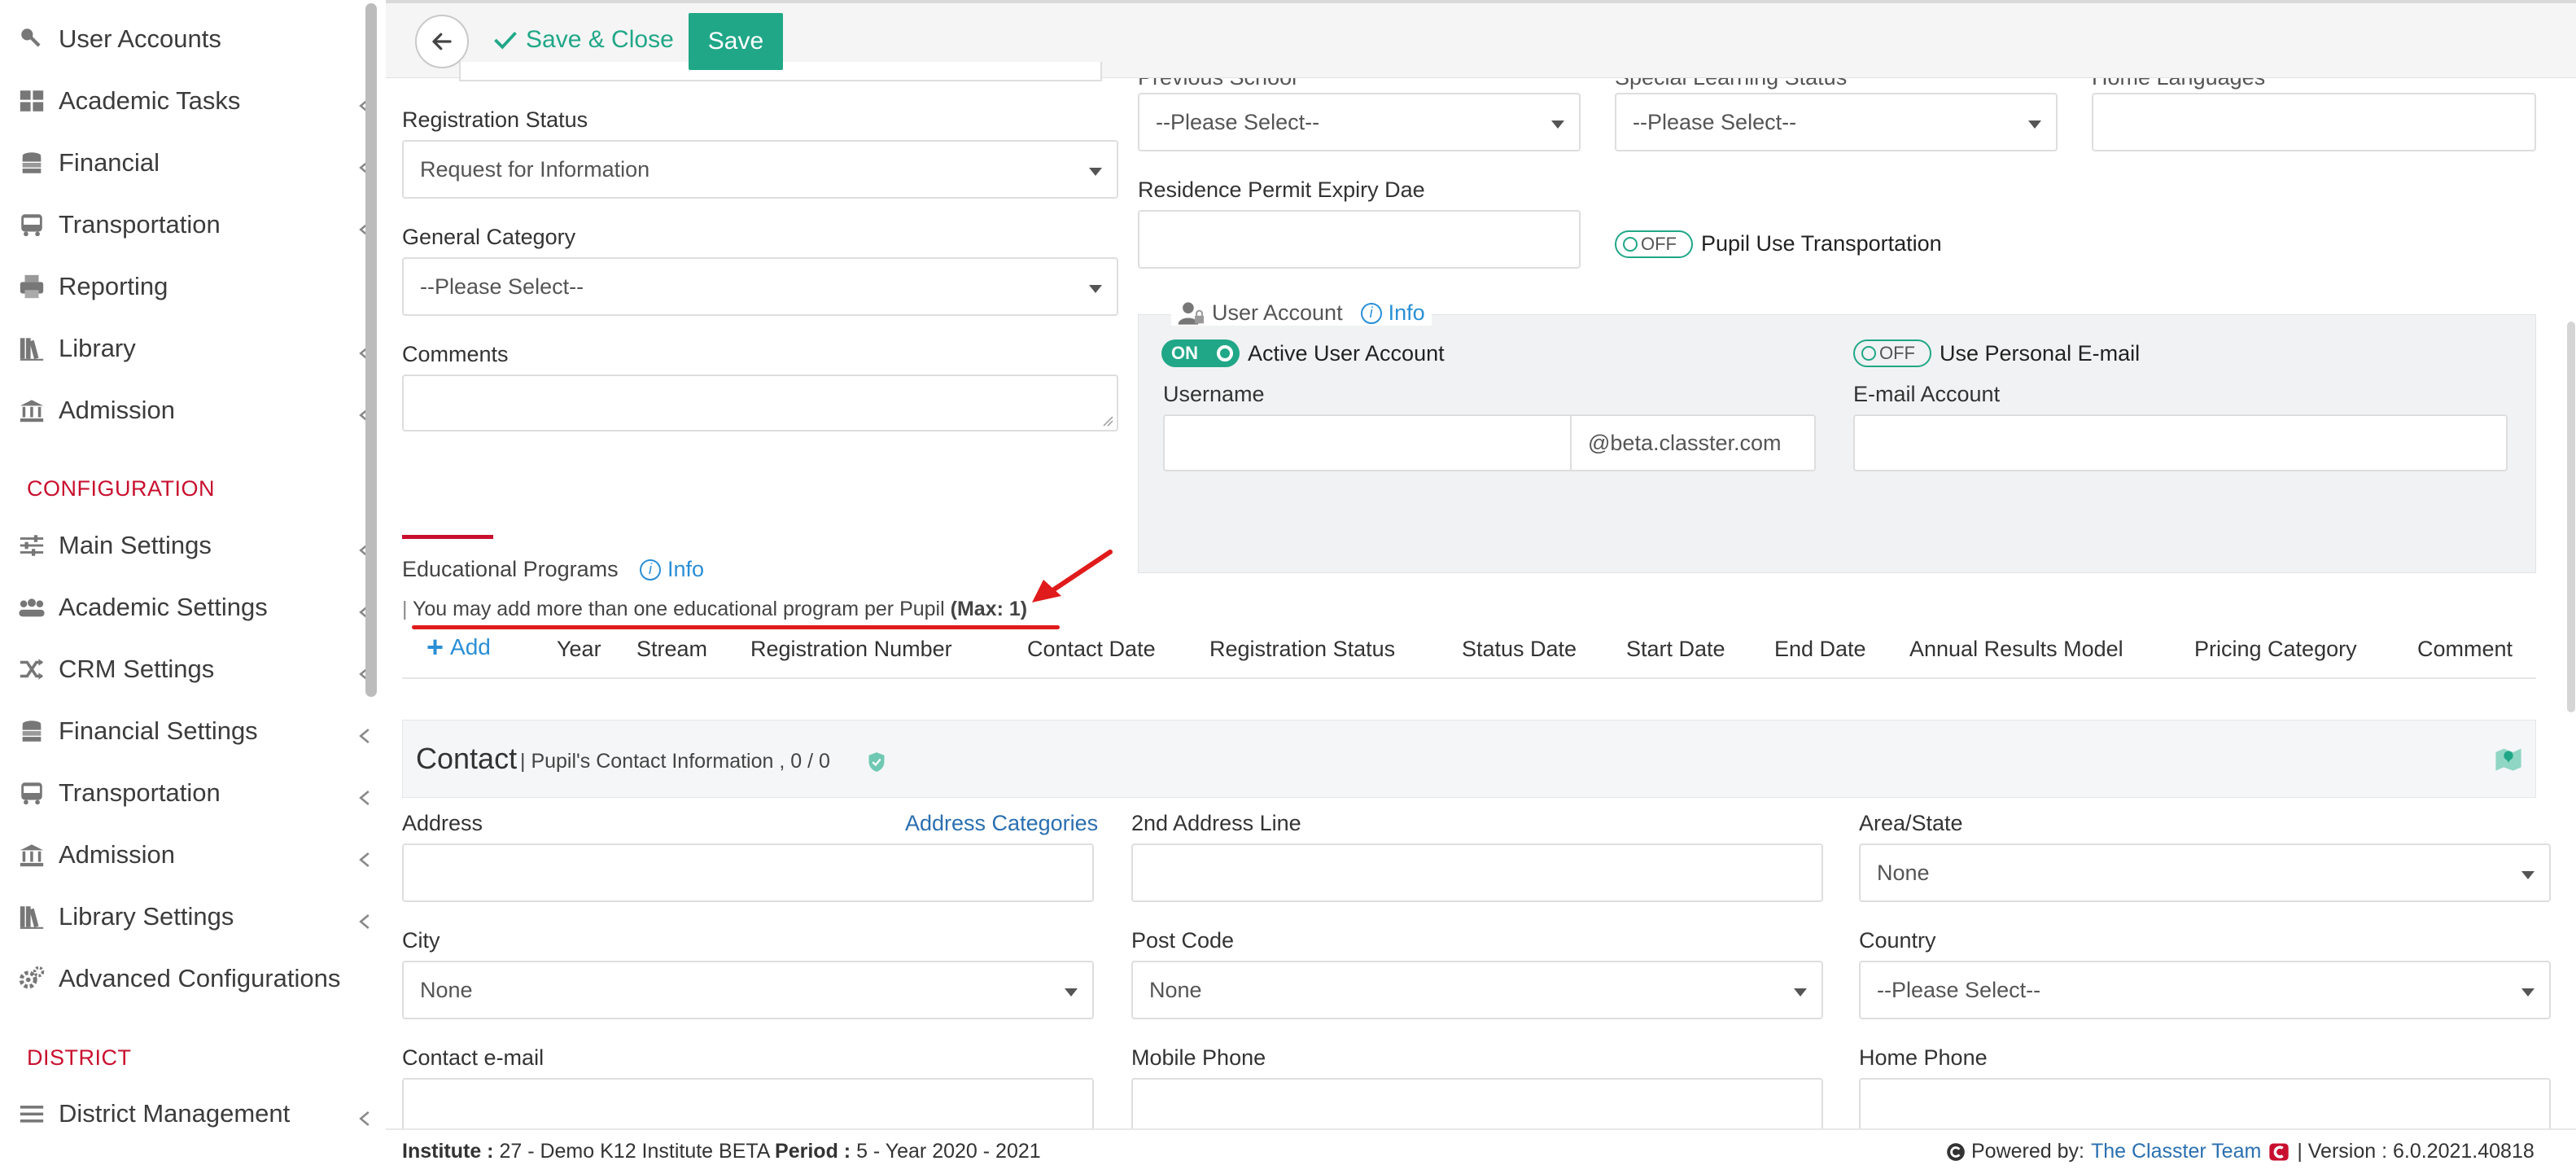 The image size is (2576, 1174). I want to click on column-header: Annual Results Model, so click(2016, 649).